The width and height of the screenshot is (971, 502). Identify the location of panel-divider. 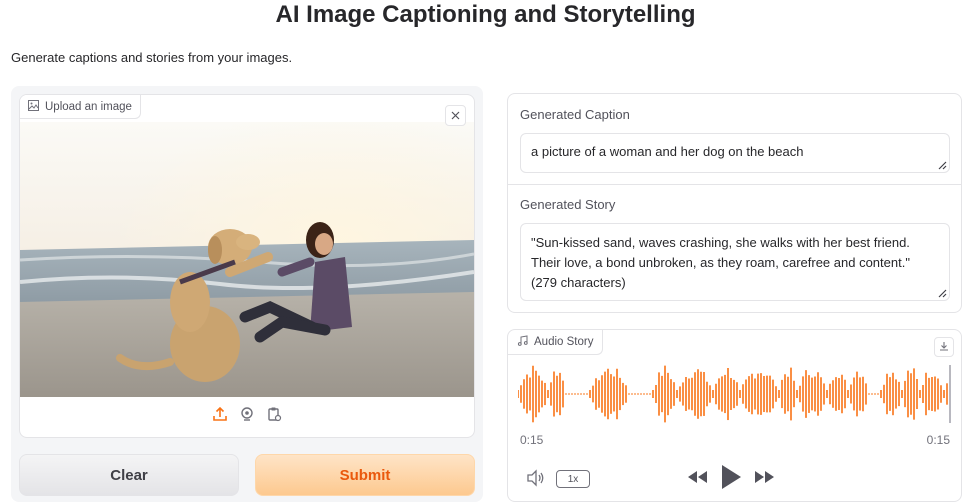
(734, 184).